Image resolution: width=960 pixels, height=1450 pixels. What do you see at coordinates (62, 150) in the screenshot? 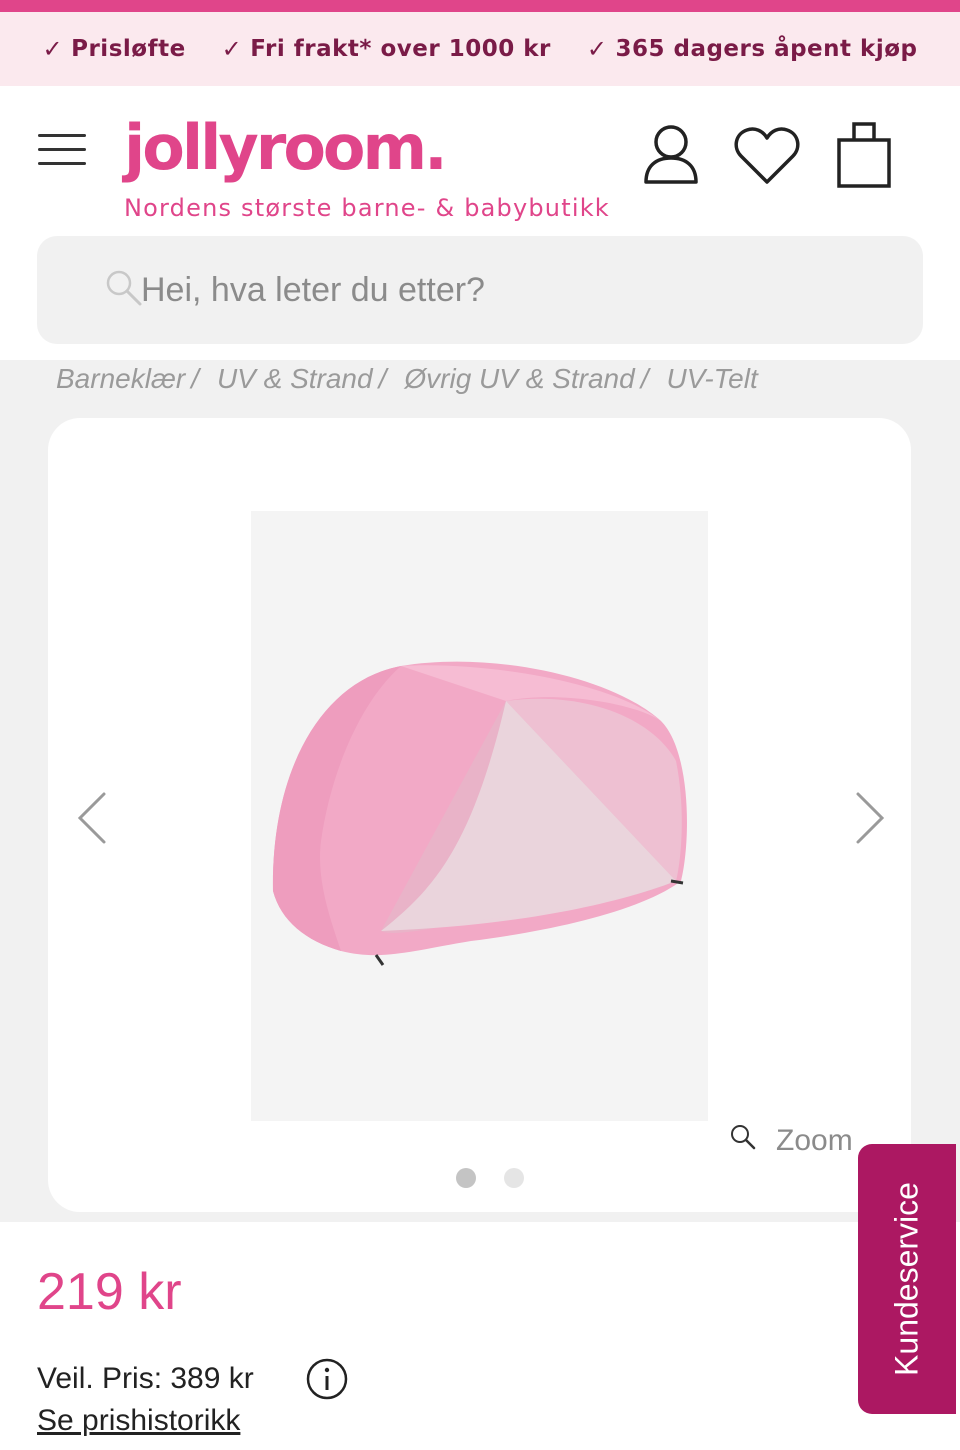
I see `hamburger-menu-icon` at bounding box center [62, 150].